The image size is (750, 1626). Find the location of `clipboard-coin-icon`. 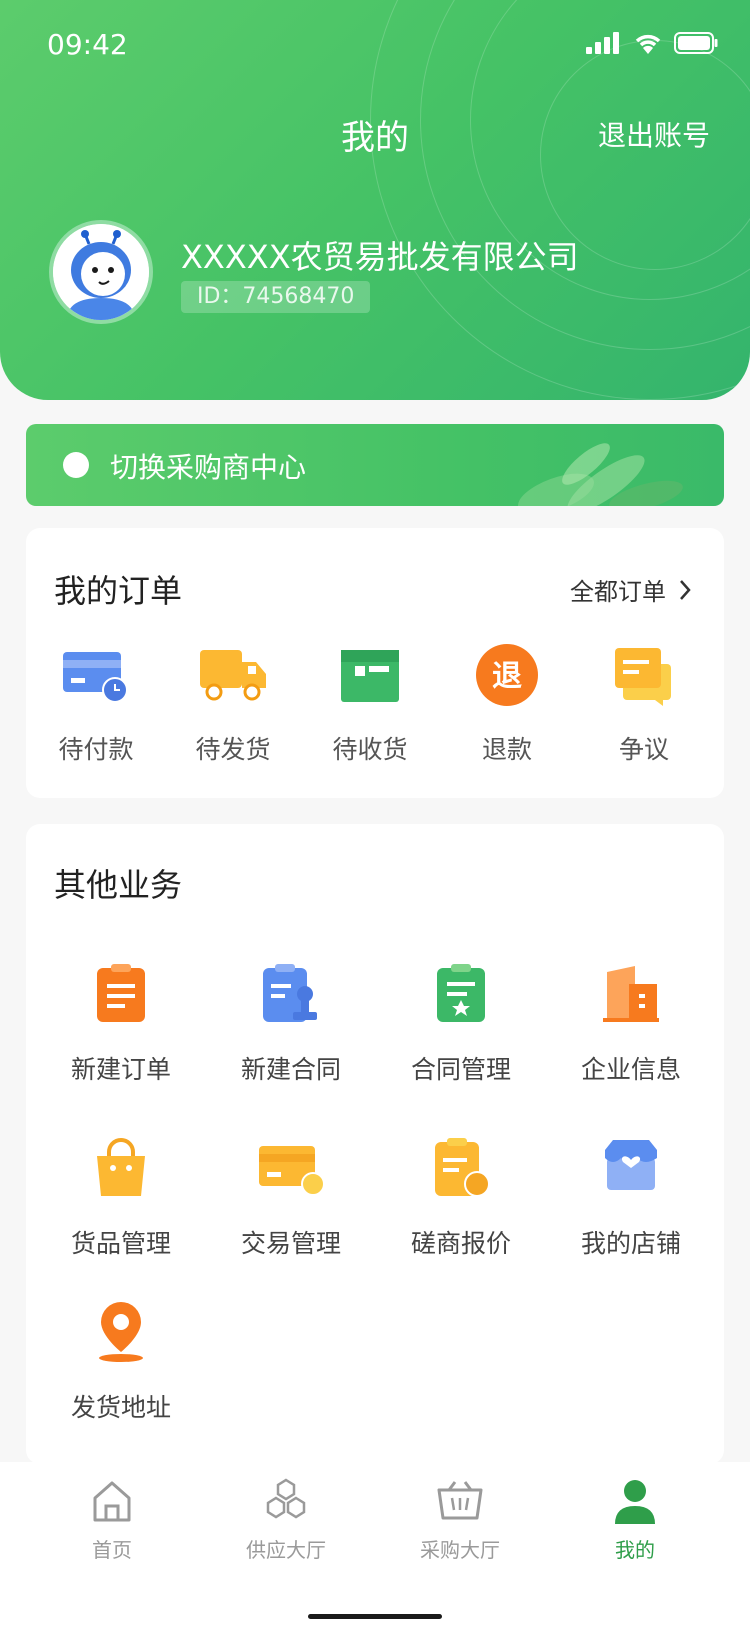

clipboard-coin-icon is located at coordinates (462, 1167).